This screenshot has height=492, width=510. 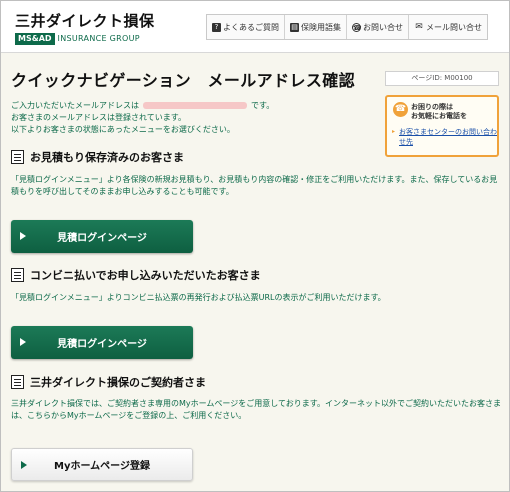 What do you see at coordinates (383, 27) in the screenshot?
I see `nav-contact-label: お問い合せ` at bounding box center [383, 27].